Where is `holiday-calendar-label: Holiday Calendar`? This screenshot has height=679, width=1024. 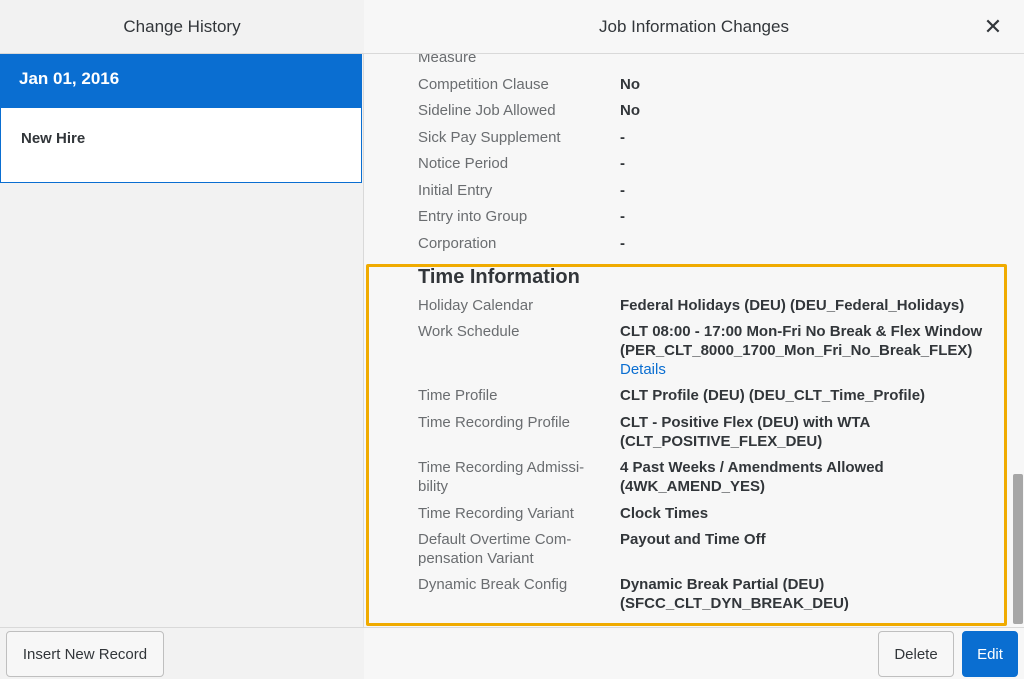 holiday-calendar-label: Holiday Calendar is located at coordinates (476, 305).